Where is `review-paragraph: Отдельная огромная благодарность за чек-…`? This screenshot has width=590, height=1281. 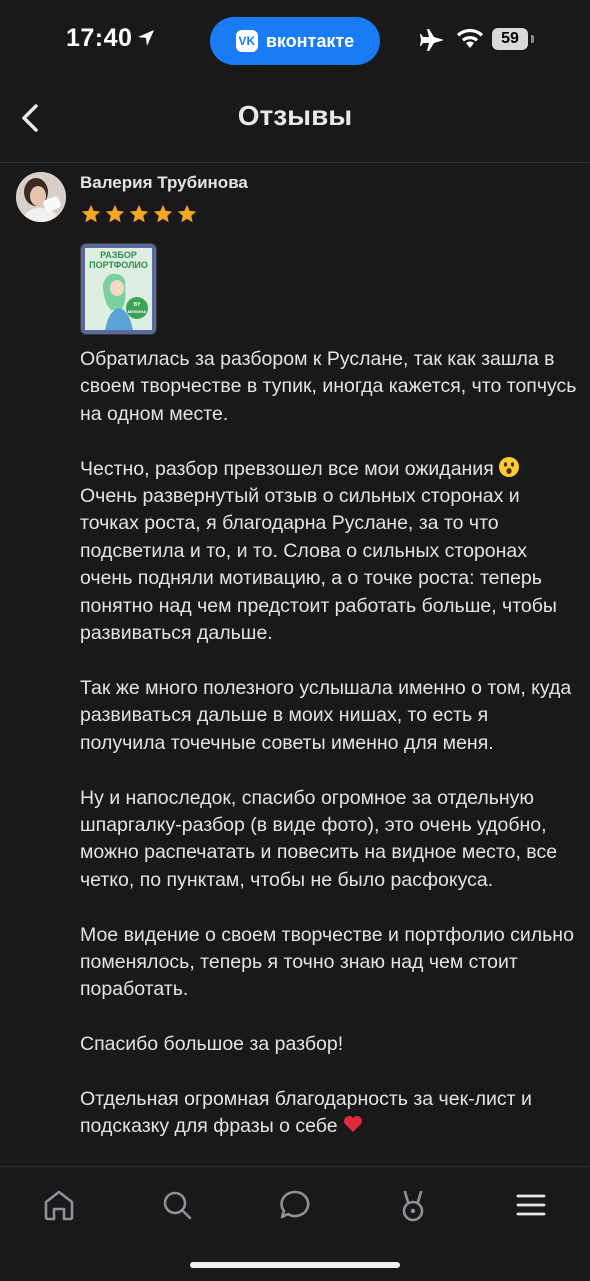 review-paragraph: Отдельная огромная благодарность за чек-… is located at coordinates (306, 1112).